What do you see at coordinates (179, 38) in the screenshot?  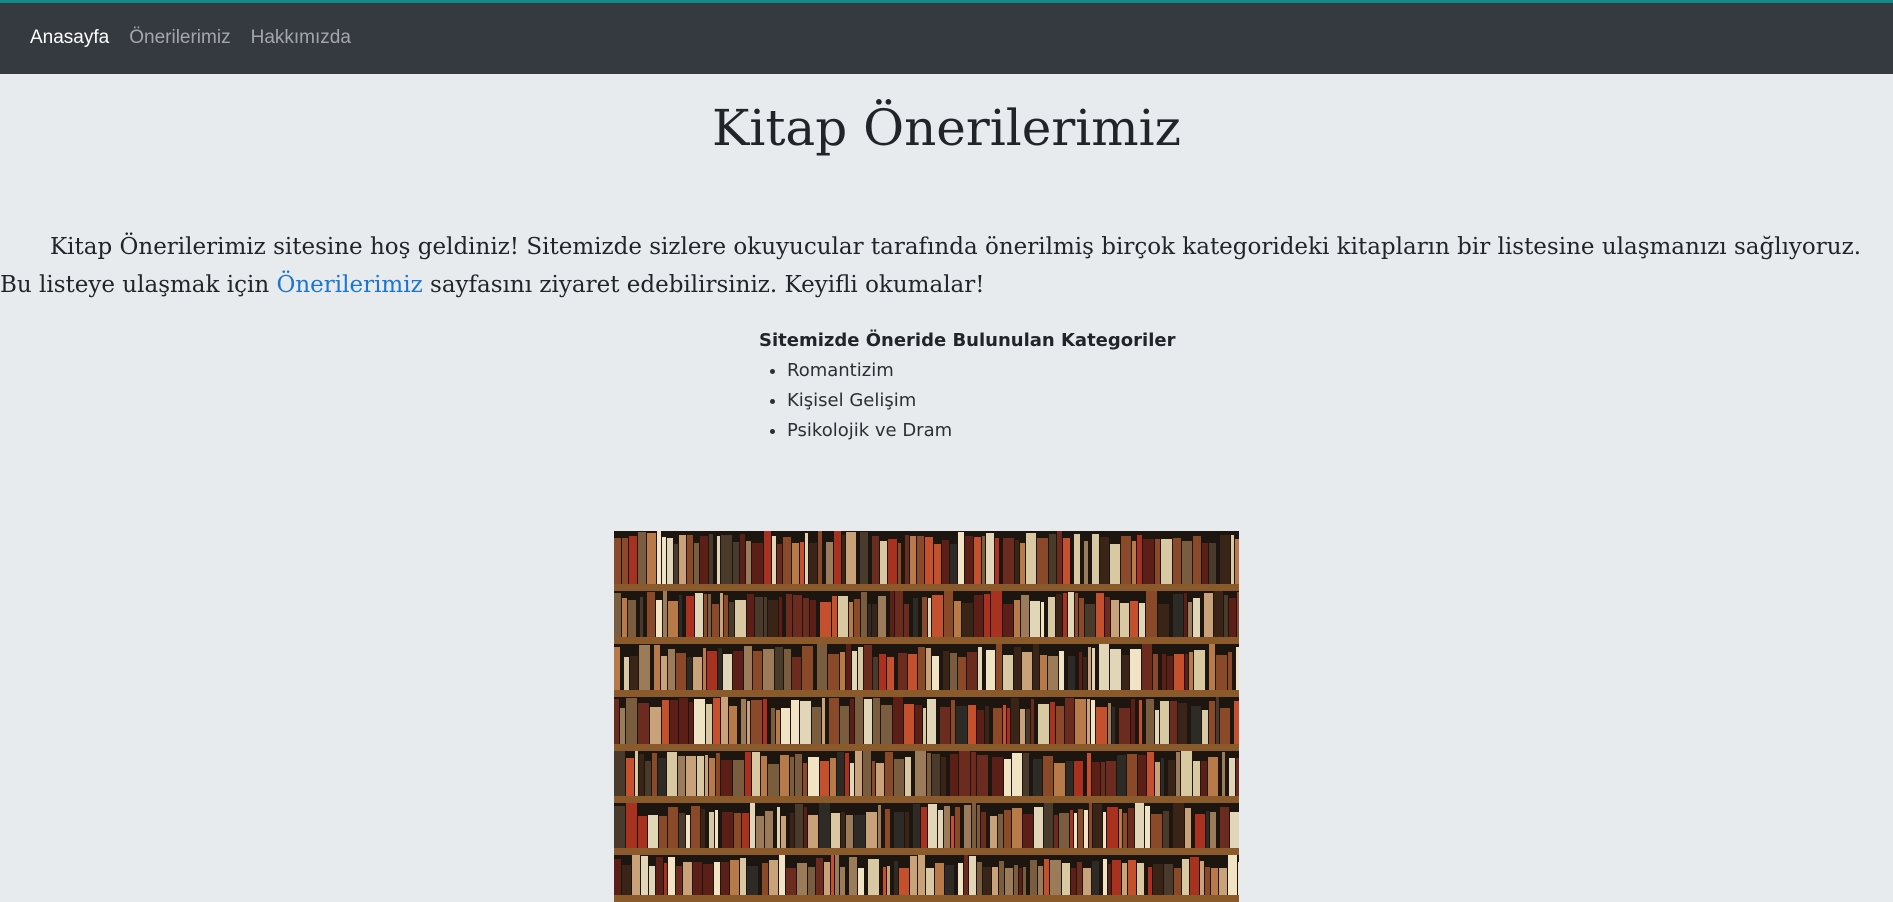 I see `nav-link-onerilerimiz: Önerilerimiz` at bounding box center [179, 38].